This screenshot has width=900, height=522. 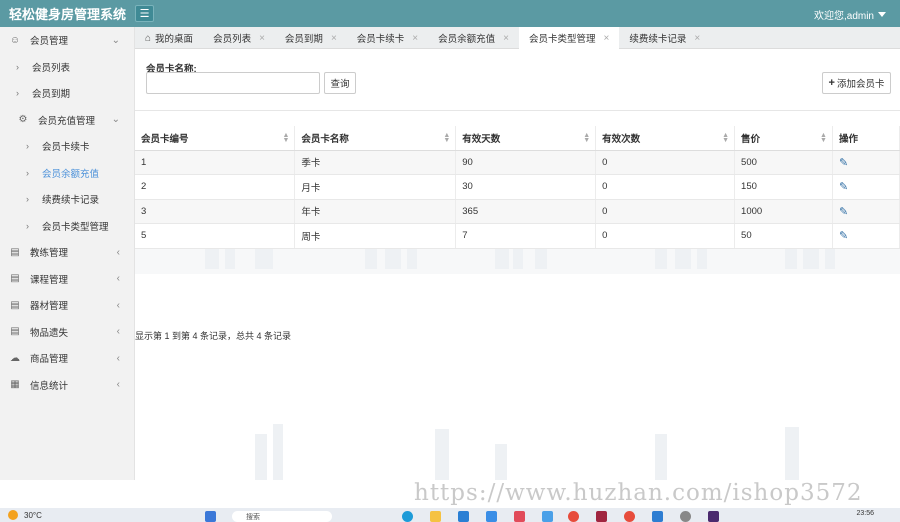 What do you see at coordinates (215, 187) in the screenshot?
I see `table-cell: 2` at bounding box center [215, 187].